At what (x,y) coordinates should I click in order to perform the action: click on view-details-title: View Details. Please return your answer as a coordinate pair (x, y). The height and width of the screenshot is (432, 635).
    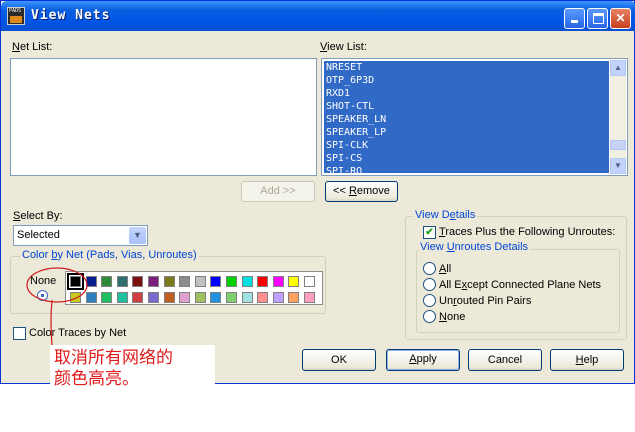
    Looking at the image, I should click on (445, 215).